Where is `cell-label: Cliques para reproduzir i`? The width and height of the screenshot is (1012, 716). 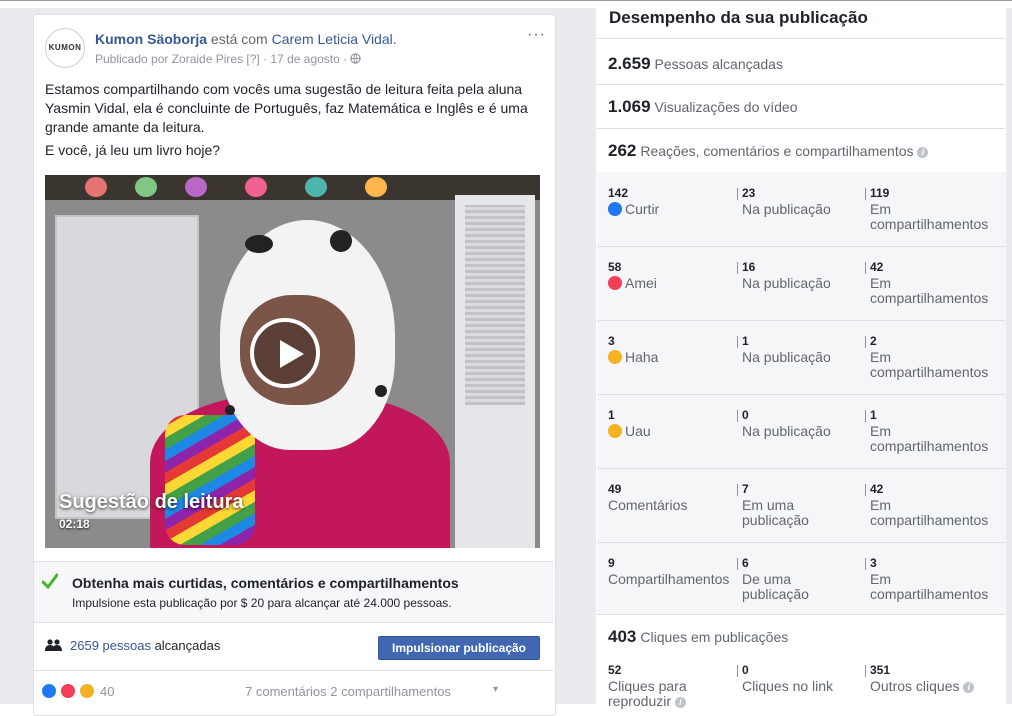 cell-label: Cliques para reproduzir i is located at coordinates (668, 694).